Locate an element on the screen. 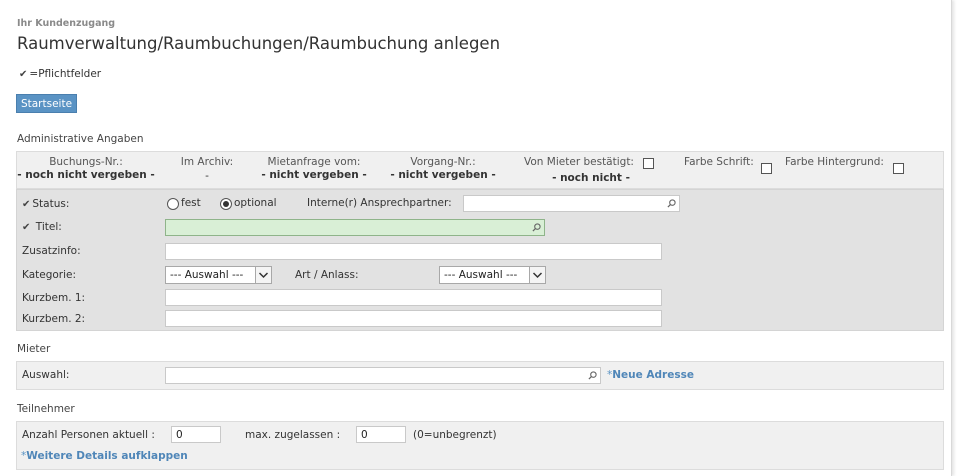 The image size is (967, 476). archive-header: Im Archiv: is located at coordinates (207, 162).